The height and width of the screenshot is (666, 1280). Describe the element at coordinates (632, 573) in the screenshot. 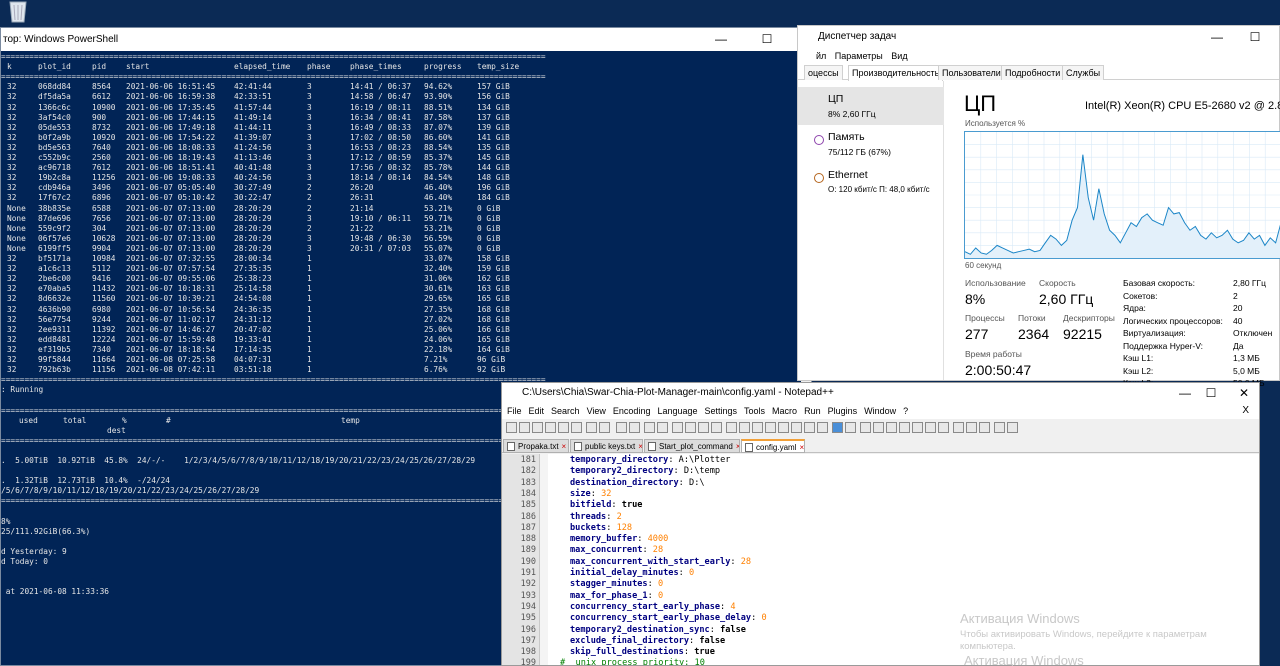

I see `code-line: initial_delay_minutes: 0` at that location.